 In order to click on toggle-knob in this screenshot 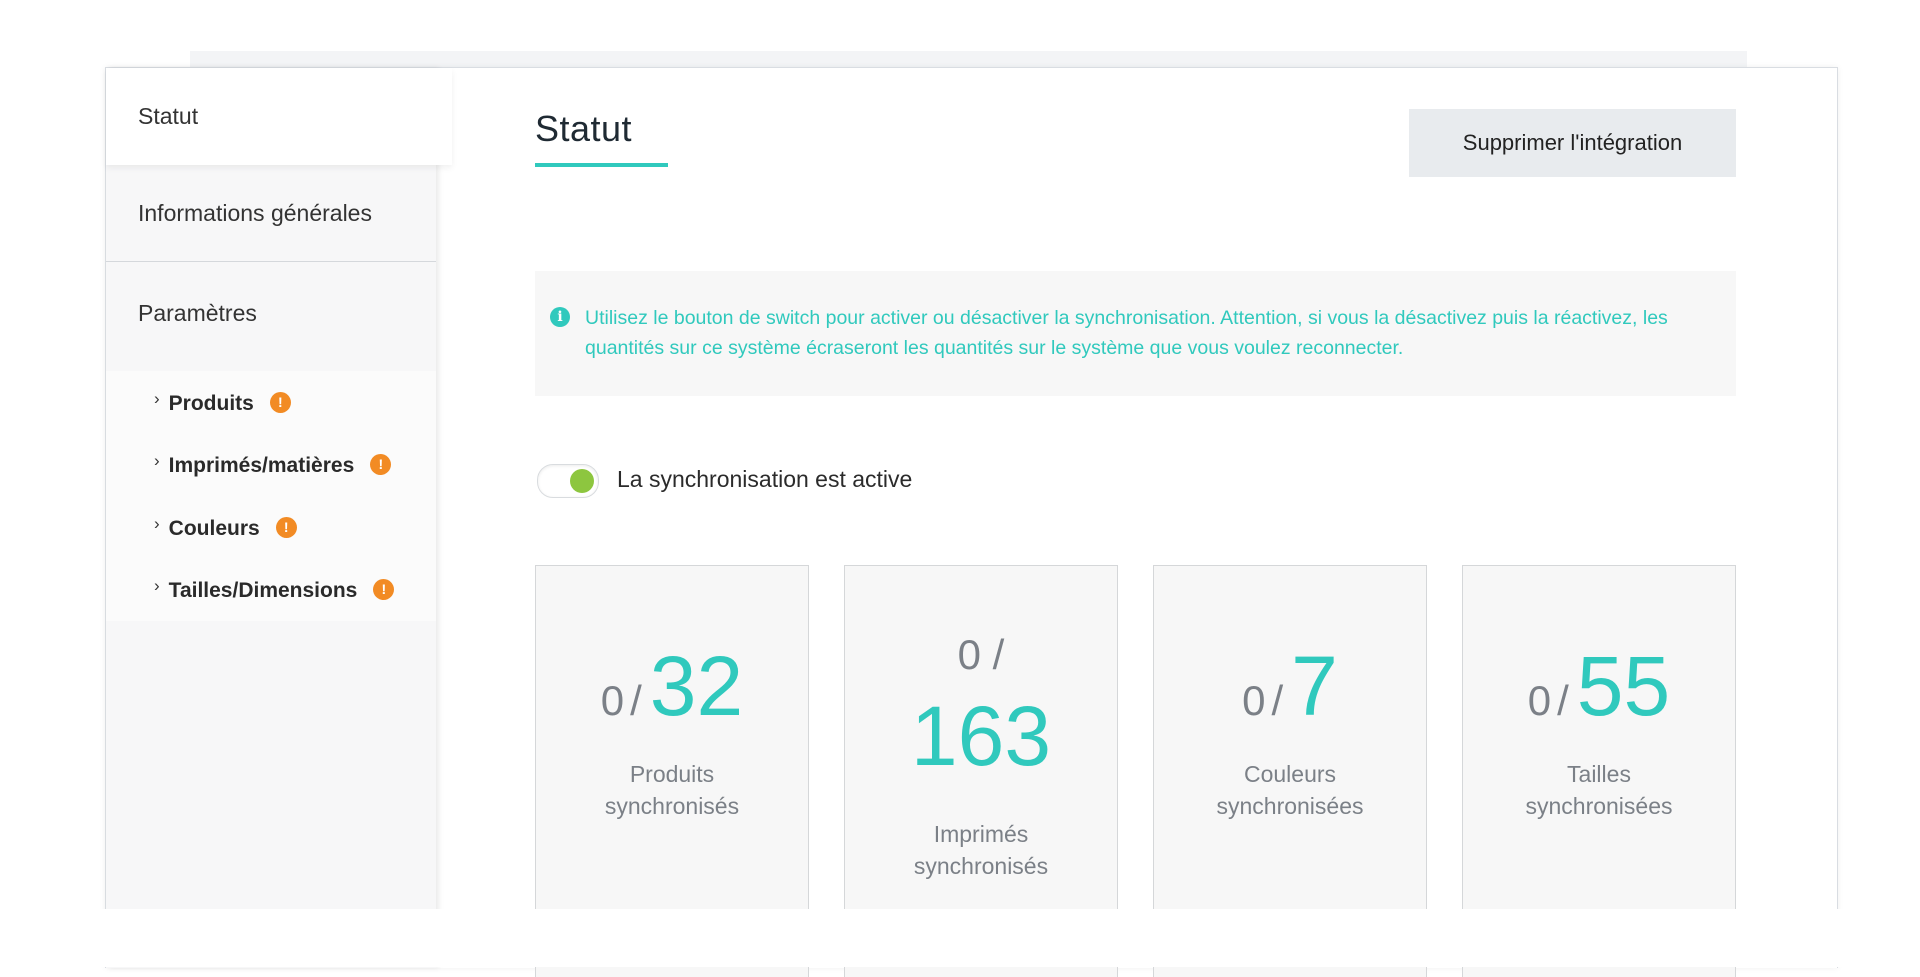, I will do `click(582, 481)`.